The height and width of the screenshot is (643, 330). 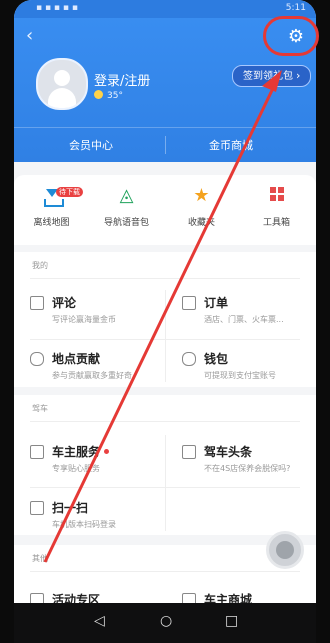 What do you see at coordinates (37, 452) in the screenshot?
I see `car-icon` at bounding box center [37, 452].